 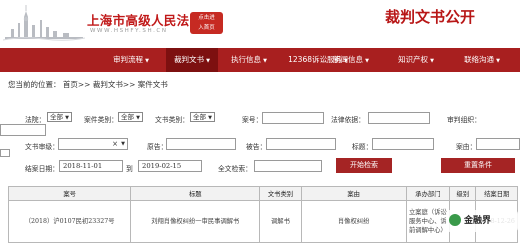 I want to click on table-header-row: 案号 标题 文书类别 案由 承办部门 级别 结案日期, so click(x=262, y=193).